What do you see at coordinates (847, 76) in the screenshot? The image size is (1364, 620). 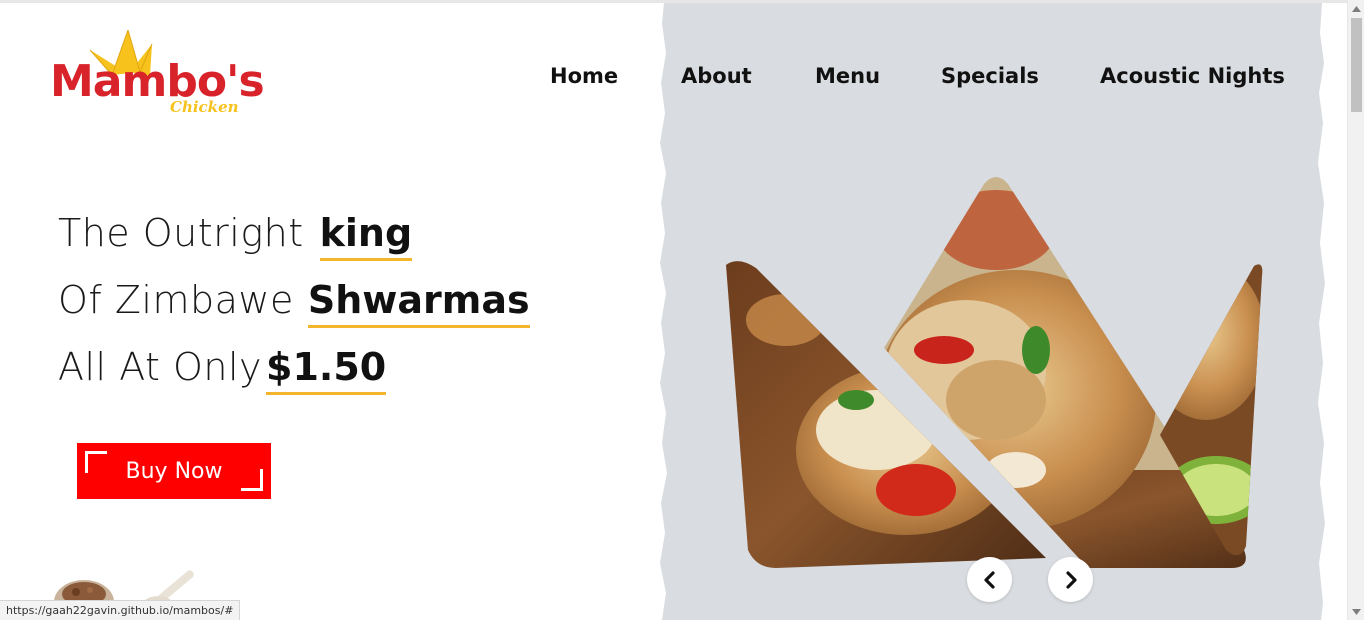 I see `nav-menu: Menu` at bounding box center [847, 76].